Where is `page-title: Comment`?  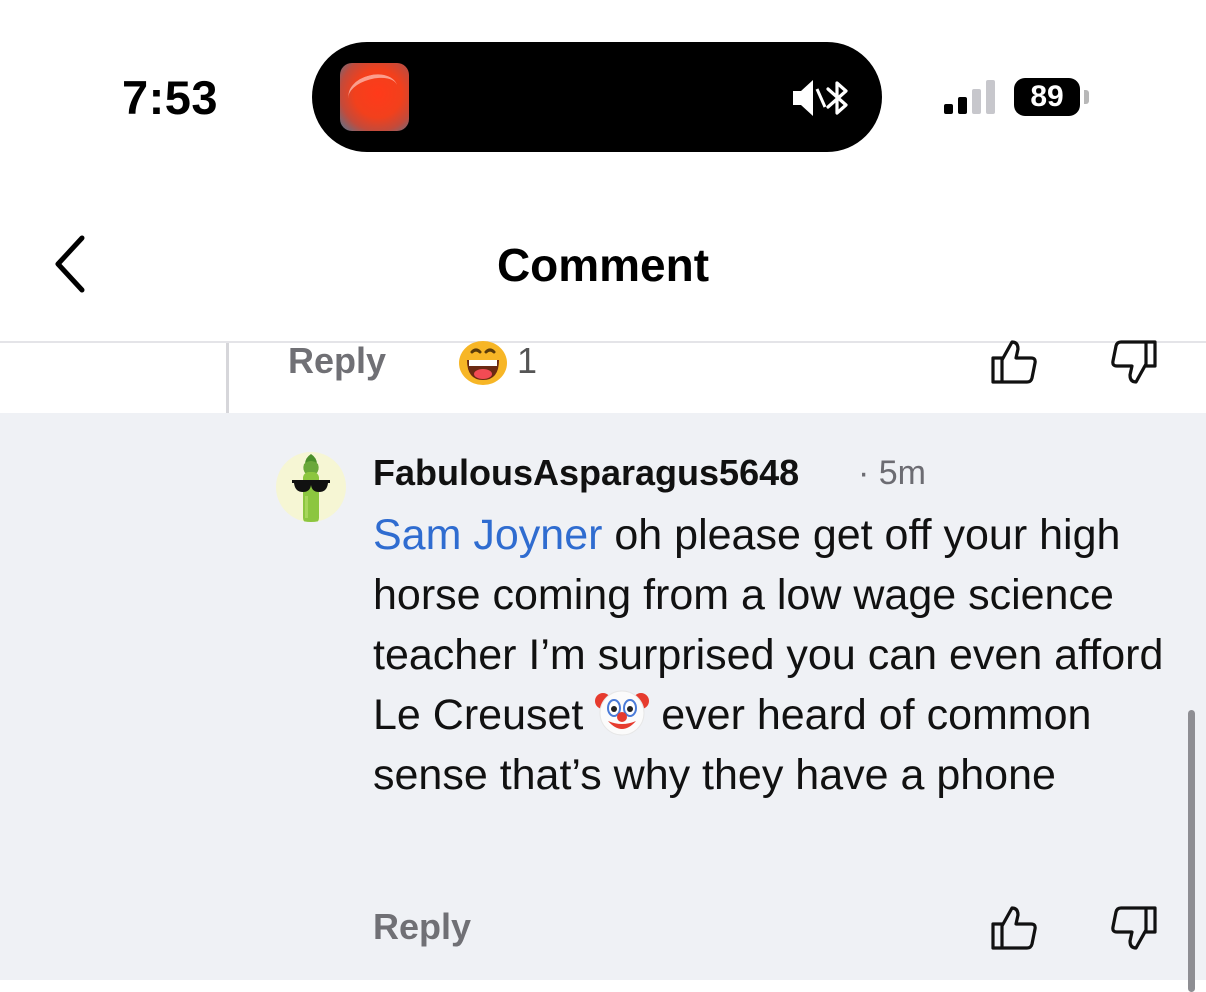 page-title: Comment is located at coordinates (603, 265).